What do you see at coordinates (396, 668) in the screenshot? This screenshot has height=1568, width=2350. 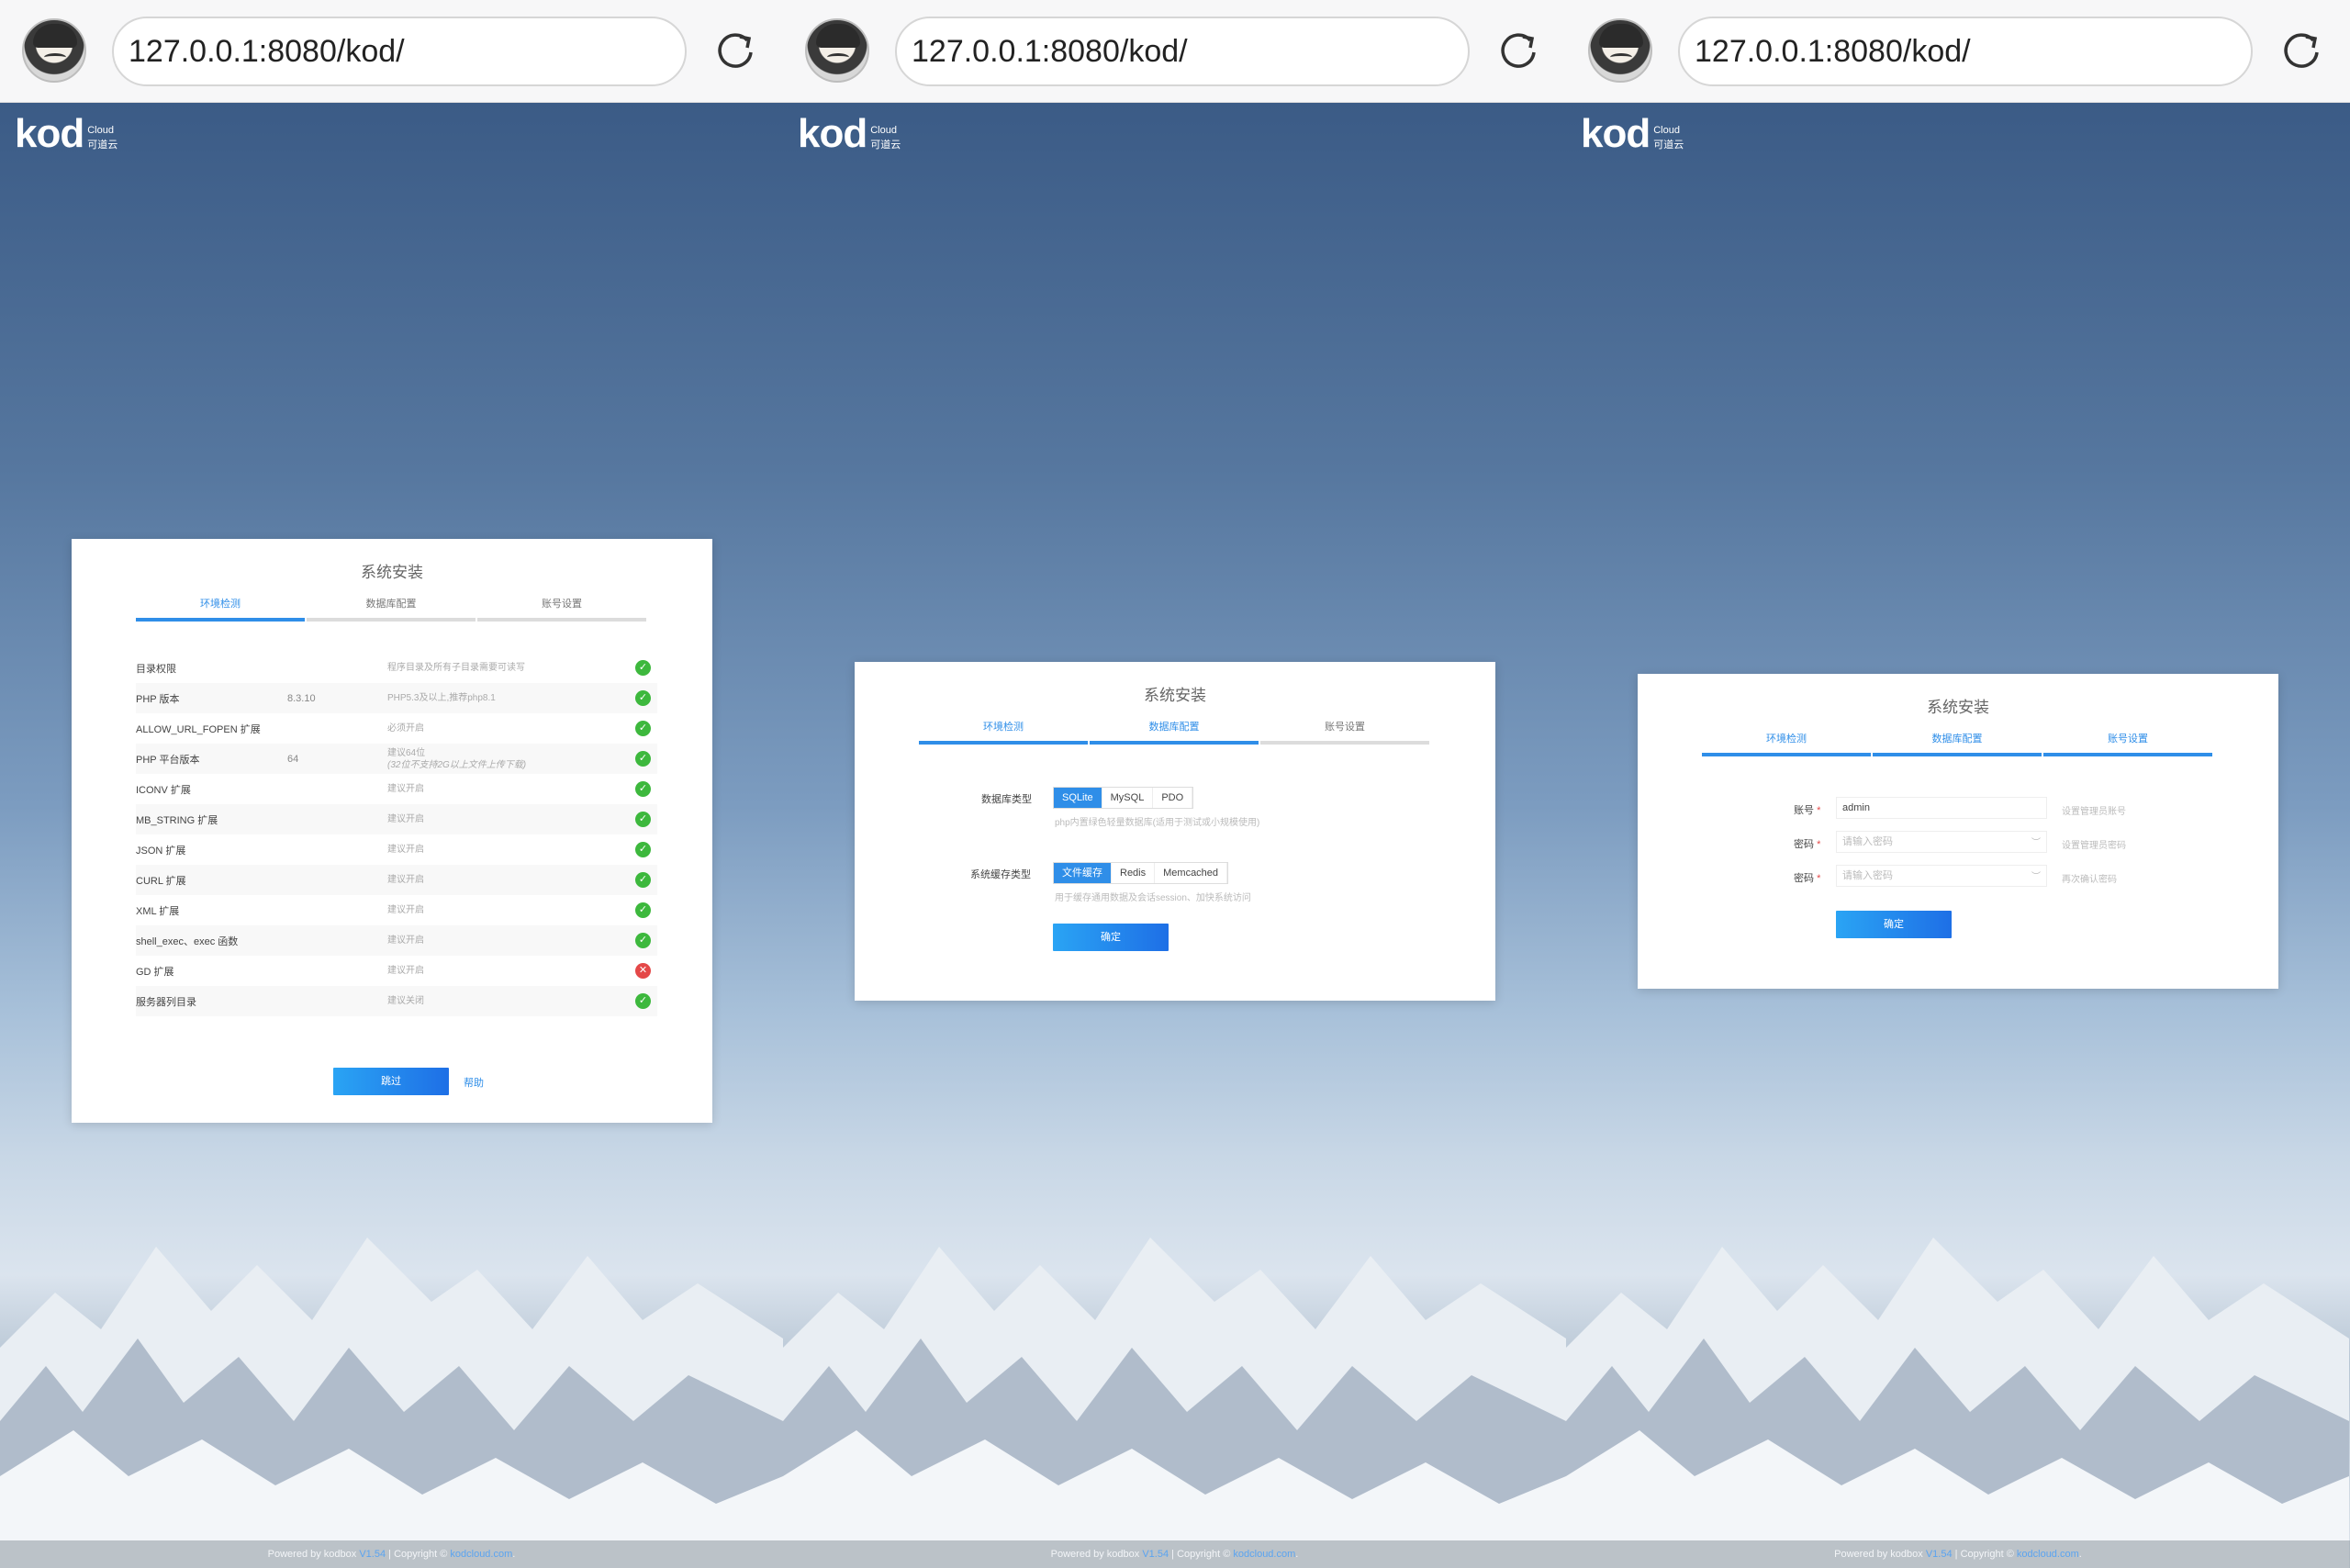 I see `env-check-row: 目录权限 程序目录及所有子目录需要可读写 ✓` at bounding box center [396, 668].